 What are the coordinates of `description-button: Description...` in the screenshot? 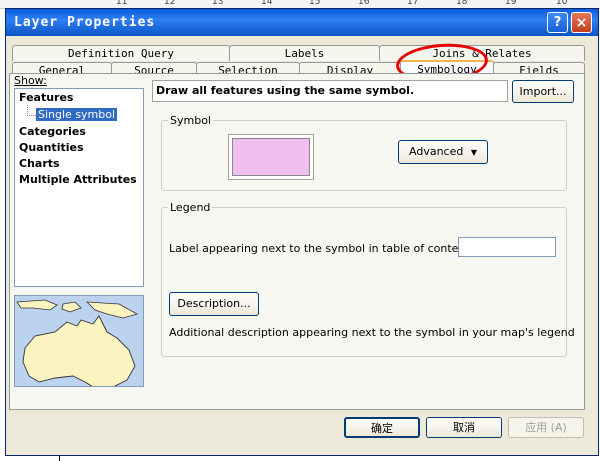 It's located at (214, 304).